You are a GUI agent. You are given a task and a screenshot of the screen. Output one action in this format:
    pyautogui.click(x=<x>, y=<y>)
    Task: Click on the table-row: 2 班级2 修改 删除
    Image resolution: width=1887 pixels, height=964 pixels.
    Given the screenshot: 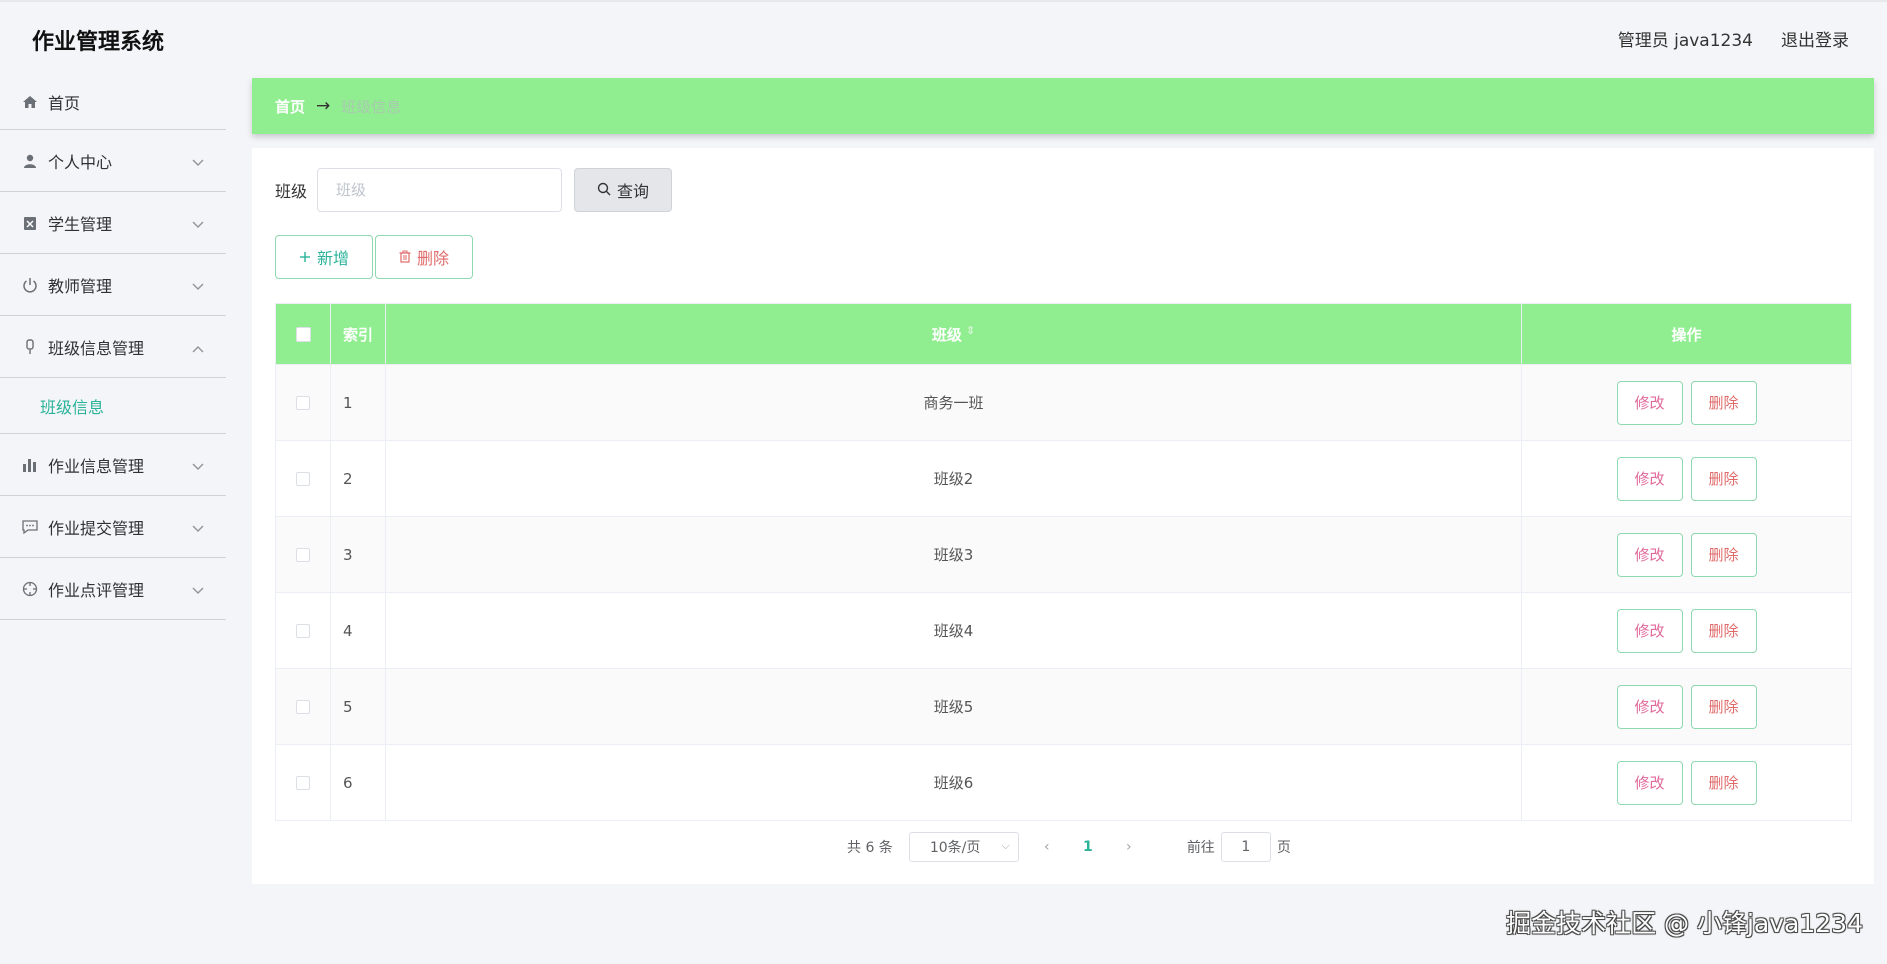 What is the action you would take?
    pyautogui.click(x=1063, y=478)
    